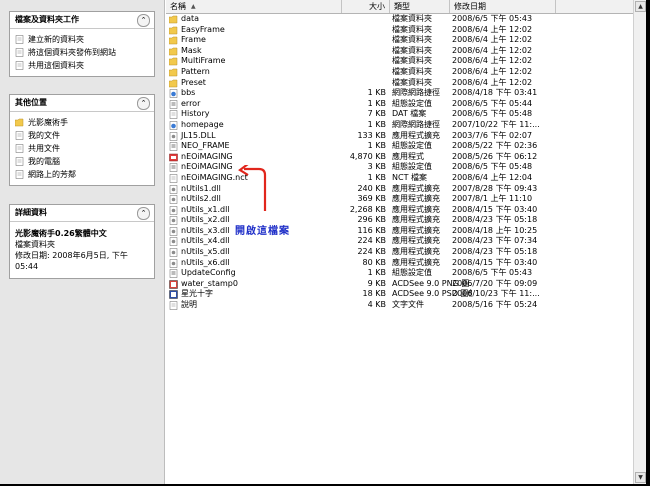  I want to click on column-size: 大小, so click(366, 6).